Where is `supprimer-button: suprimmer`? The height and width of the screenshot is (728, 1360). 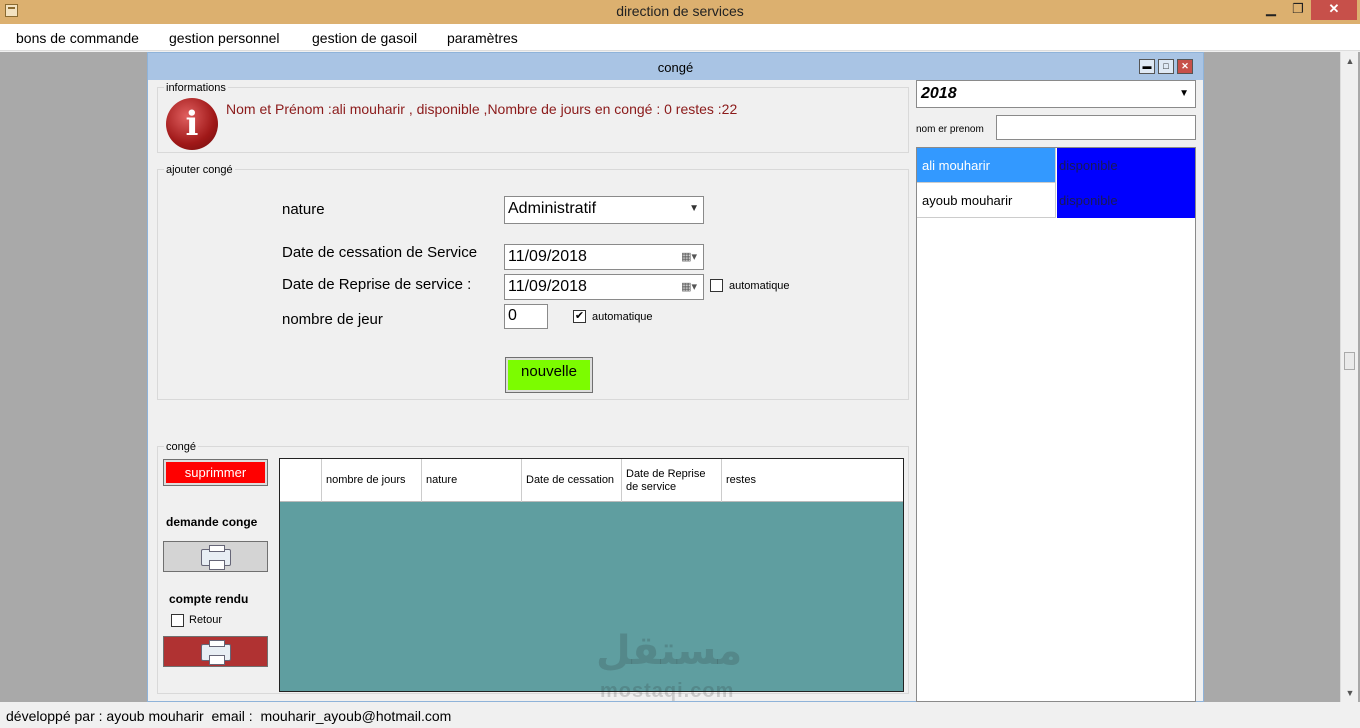
supprimer-button: suprimmer is located at coordinates (215, 472).